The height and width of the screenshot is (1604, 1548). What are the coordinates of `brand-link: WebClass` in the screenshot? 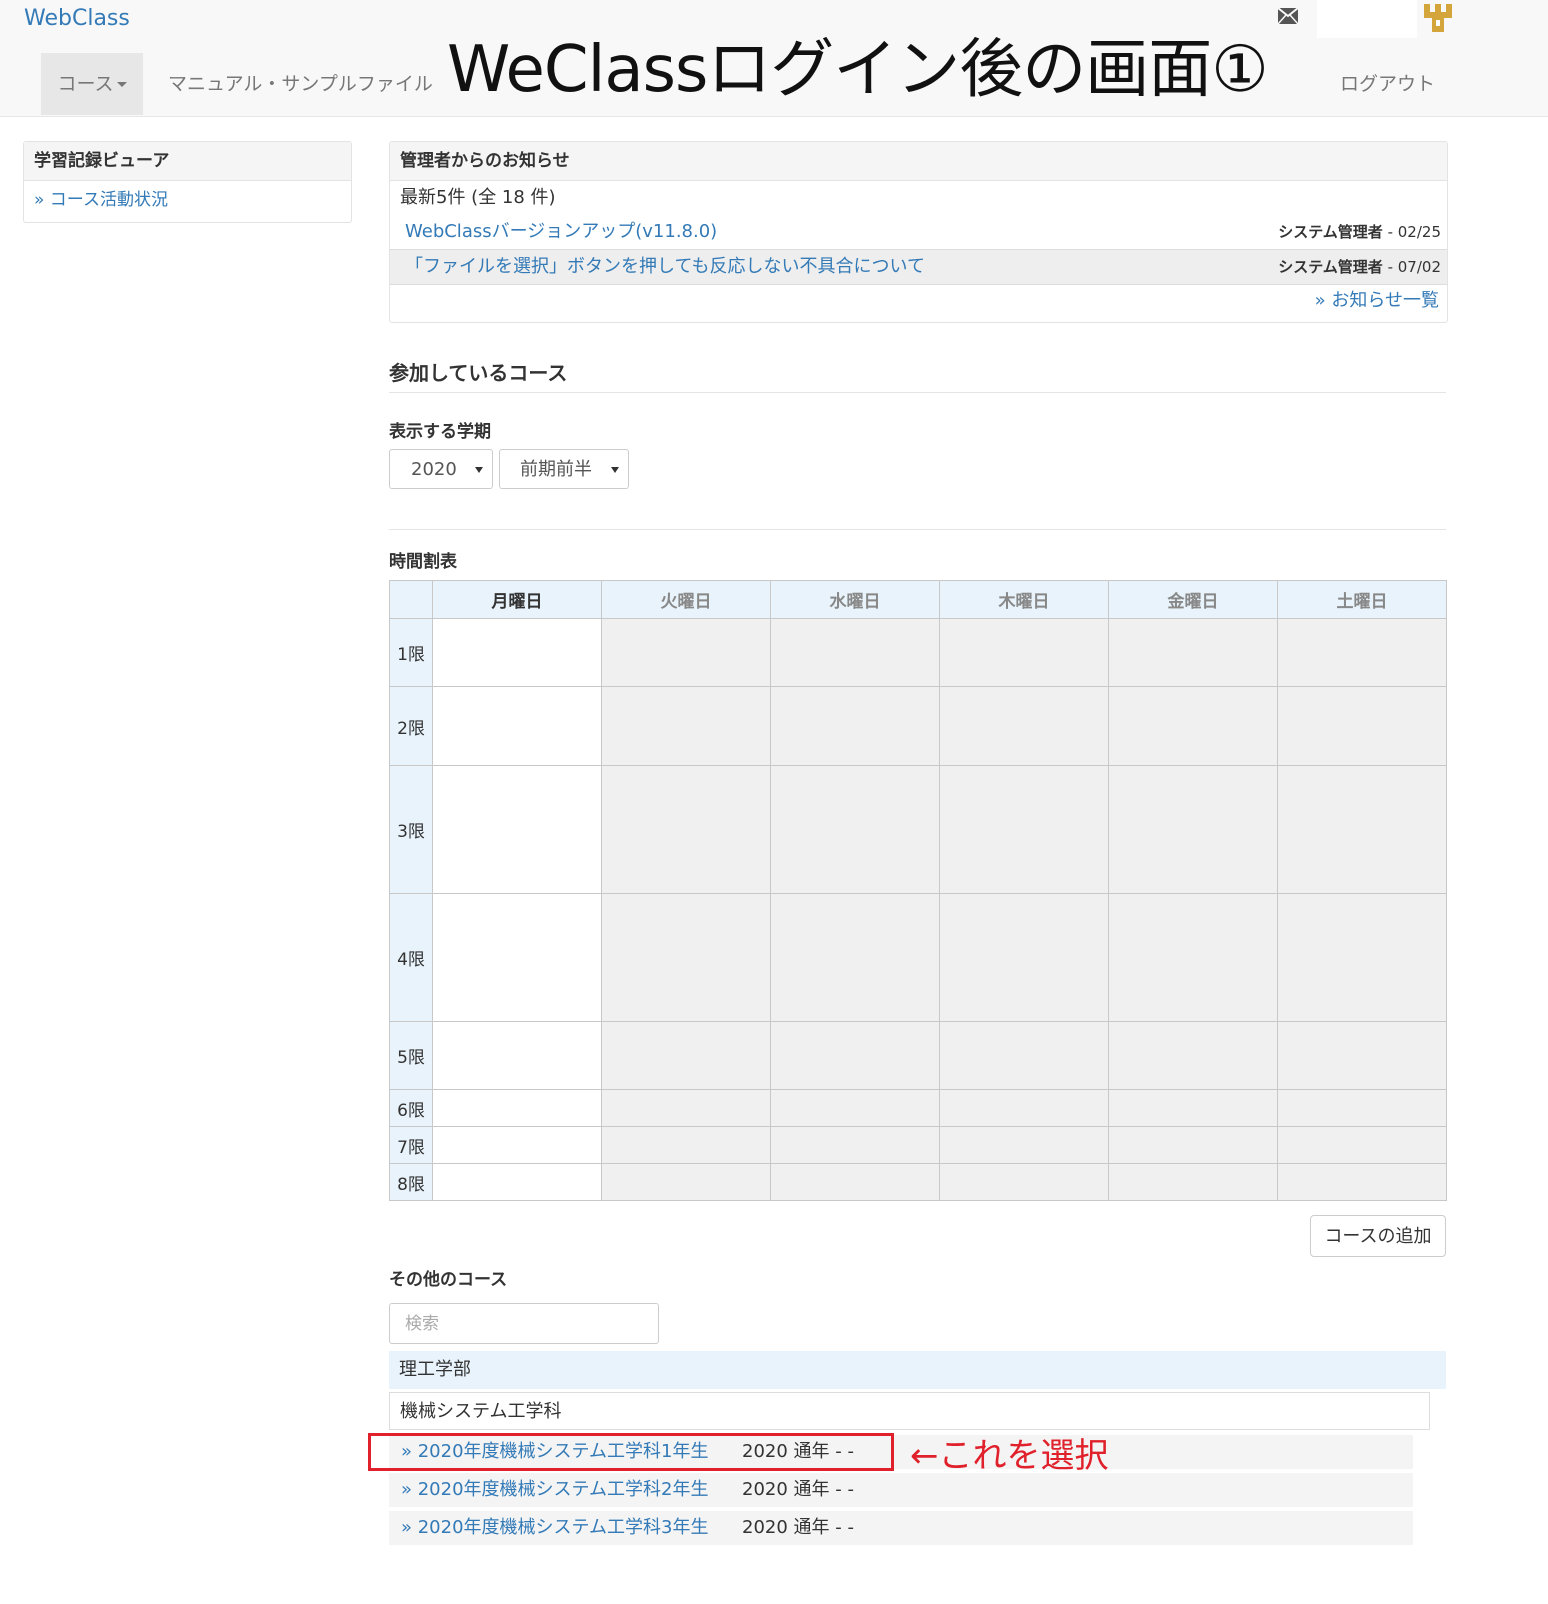 It's located at (77, 18).